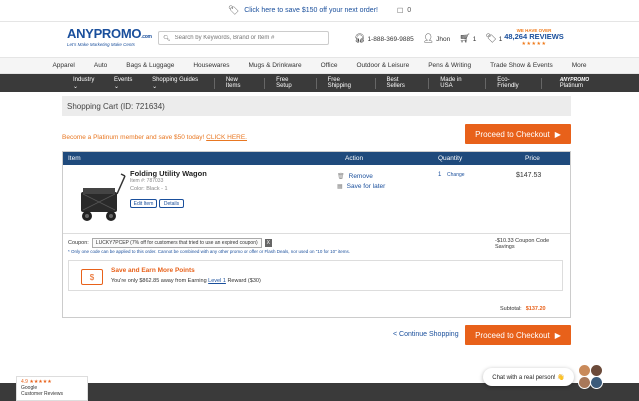  What do you see at coordinates (171, 203) in the screenshot?
I see `details-button: Details` at bounding box center [171, 203].